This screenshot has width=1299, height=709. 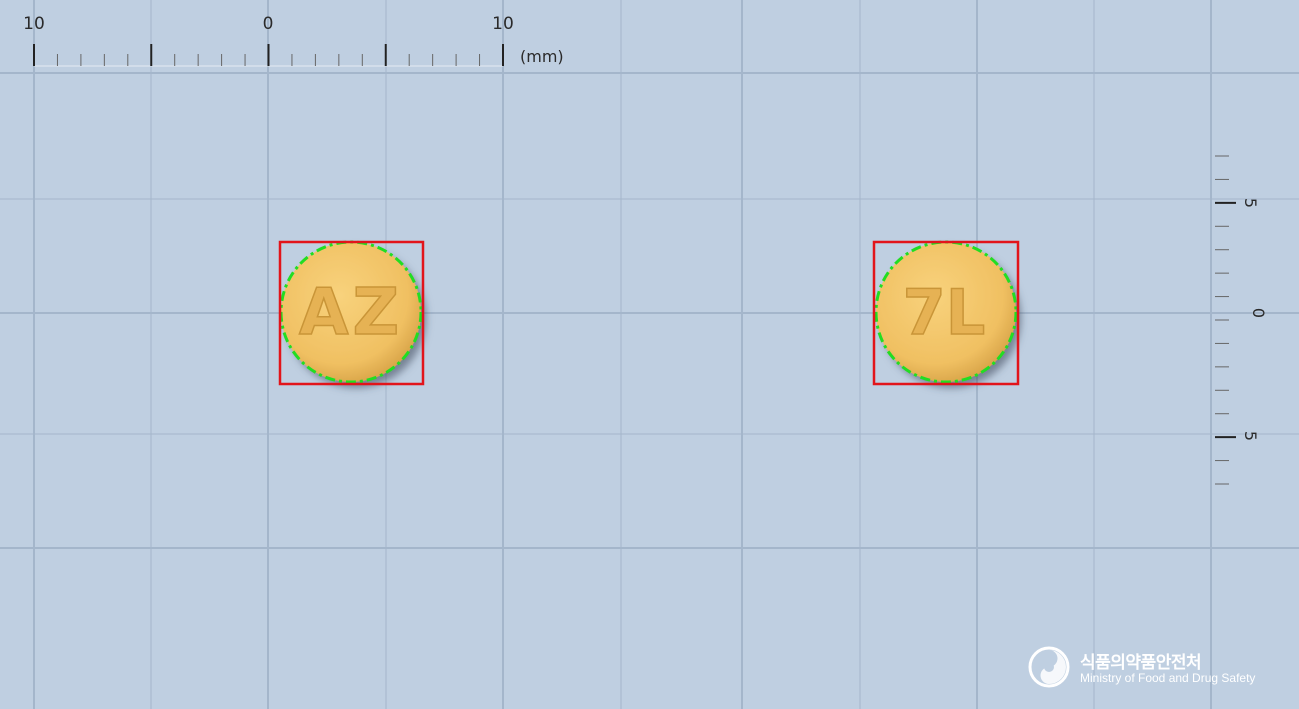 What do you see at coordinates (1141, 663) in the screenshot?
I see `mfds-korean-name: 식품의약품안전처` at bounding box center [1141, 663].